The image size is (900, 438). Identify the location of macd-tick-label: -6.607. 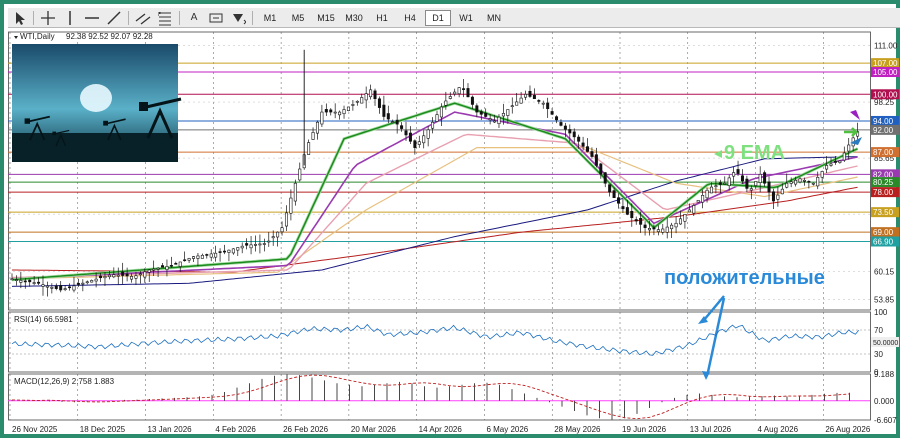
(885, 420).